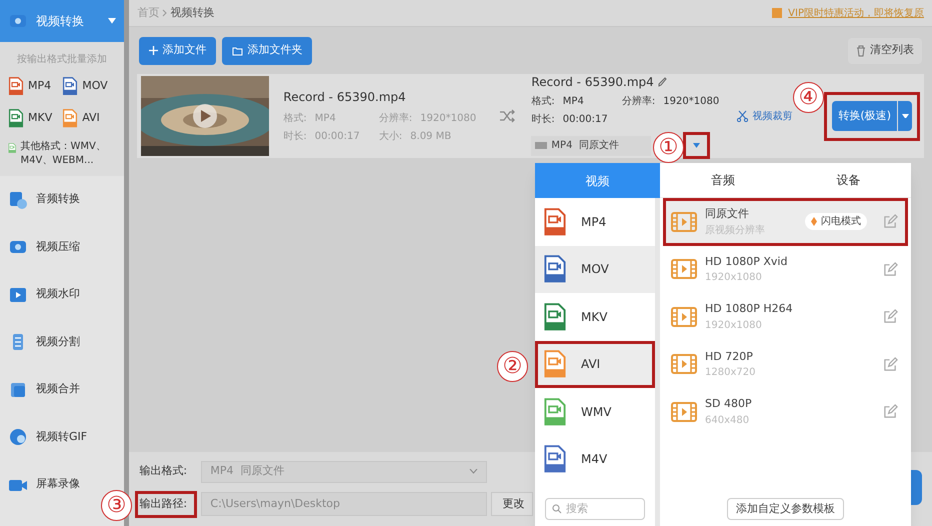 Image resolution: width=932 pixels, height=526 pixels. I want to click on format-tab: 音频, so click(723, 180).